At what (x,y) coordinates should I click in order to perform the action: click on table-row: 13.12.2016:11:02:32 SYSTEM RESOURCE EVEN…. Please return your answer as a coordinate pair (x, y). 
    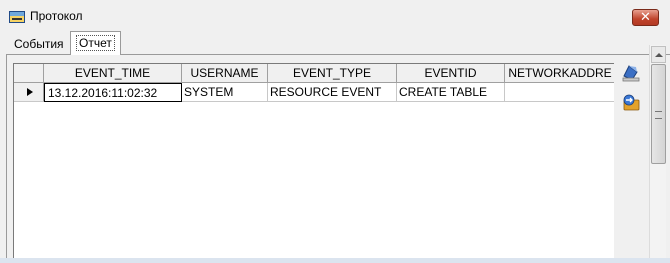
    Looking at the image, I should click on (314, 92).